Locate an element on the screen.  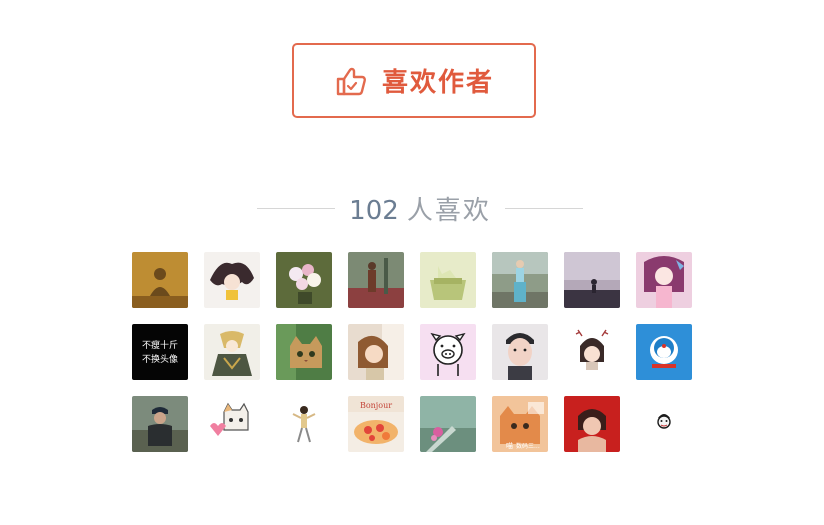
divider-right is located at coordinates (543, 208).